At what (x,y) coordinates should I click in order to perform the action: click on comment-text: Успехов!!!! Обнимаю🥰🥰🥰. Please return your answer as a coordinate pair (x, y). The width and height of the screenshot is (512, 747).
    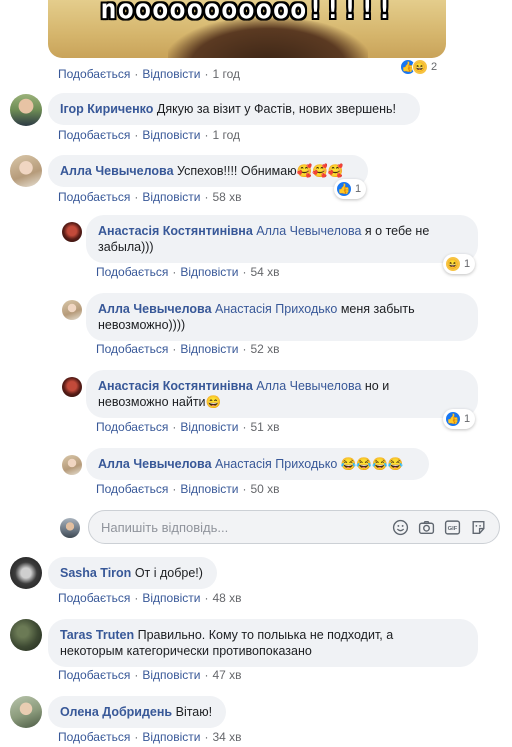
    Looking at the image, I should click on (260, 171).